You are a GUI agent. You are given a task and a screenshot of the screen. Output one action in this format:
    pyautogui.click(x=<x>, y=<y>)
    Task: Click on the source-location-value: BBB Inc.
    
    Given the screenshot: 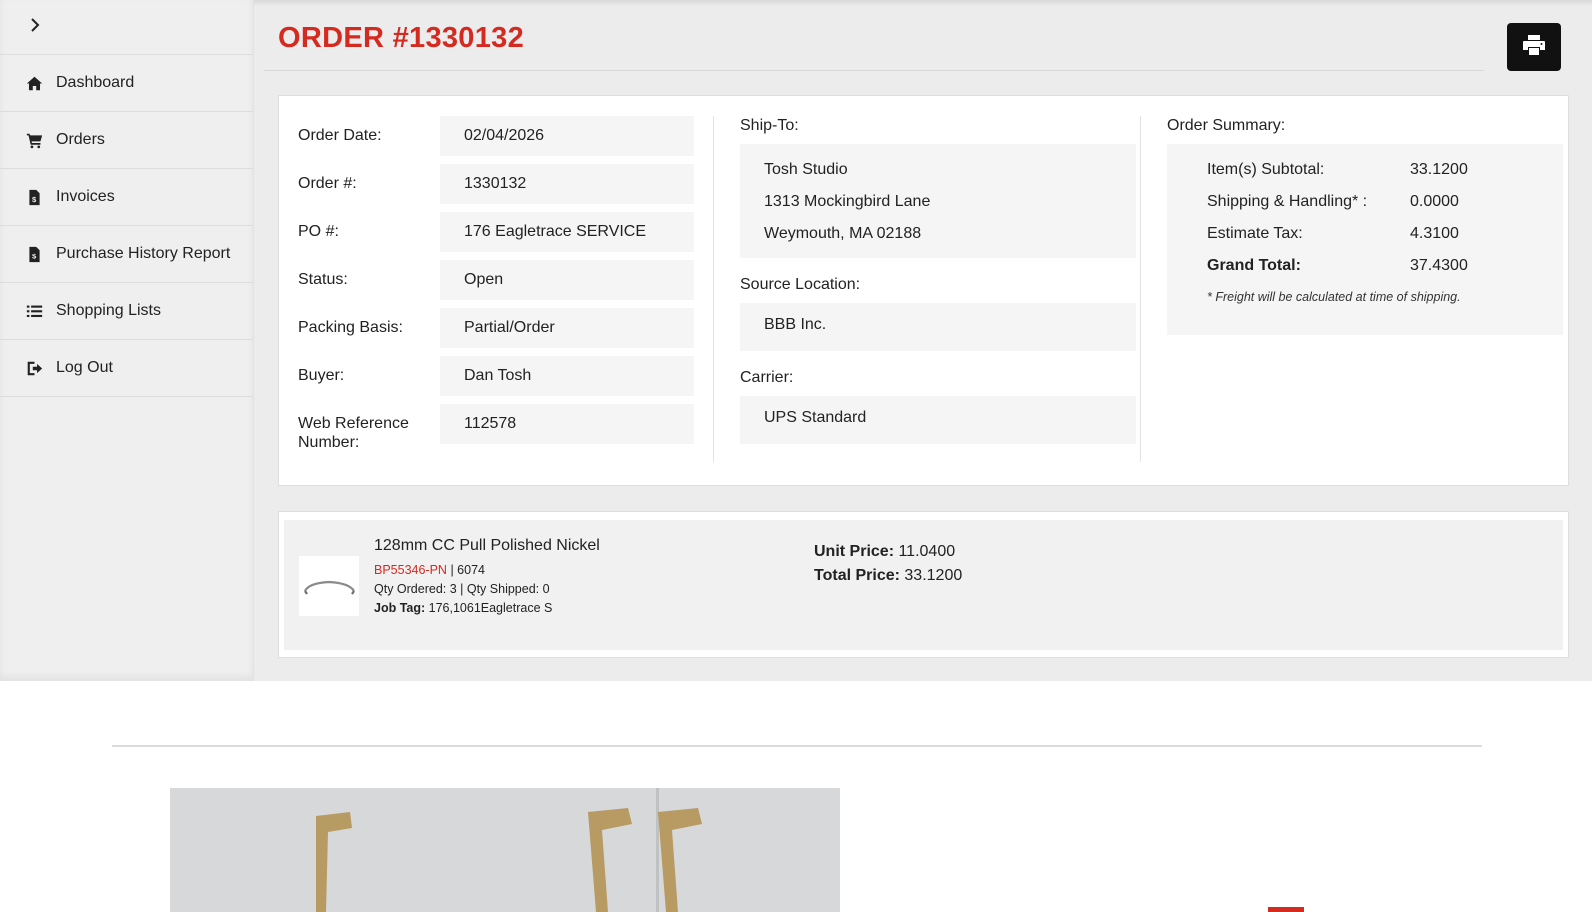 What is the action you would take?
    pyautogui.click(x=938, y=327)
    